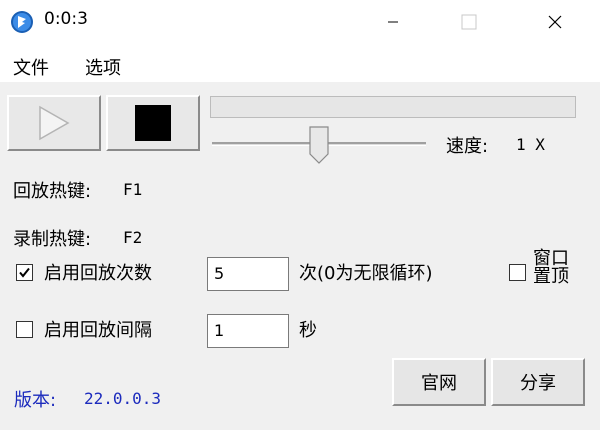  I want to click on maximize-icon, so click(469, 22).